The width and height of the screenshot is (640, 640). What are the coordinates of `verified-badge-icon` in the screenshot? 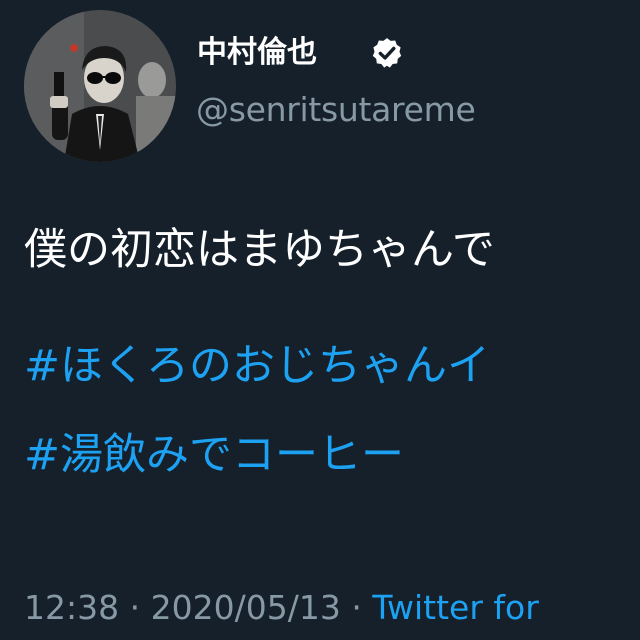 It's located at (387, 53).